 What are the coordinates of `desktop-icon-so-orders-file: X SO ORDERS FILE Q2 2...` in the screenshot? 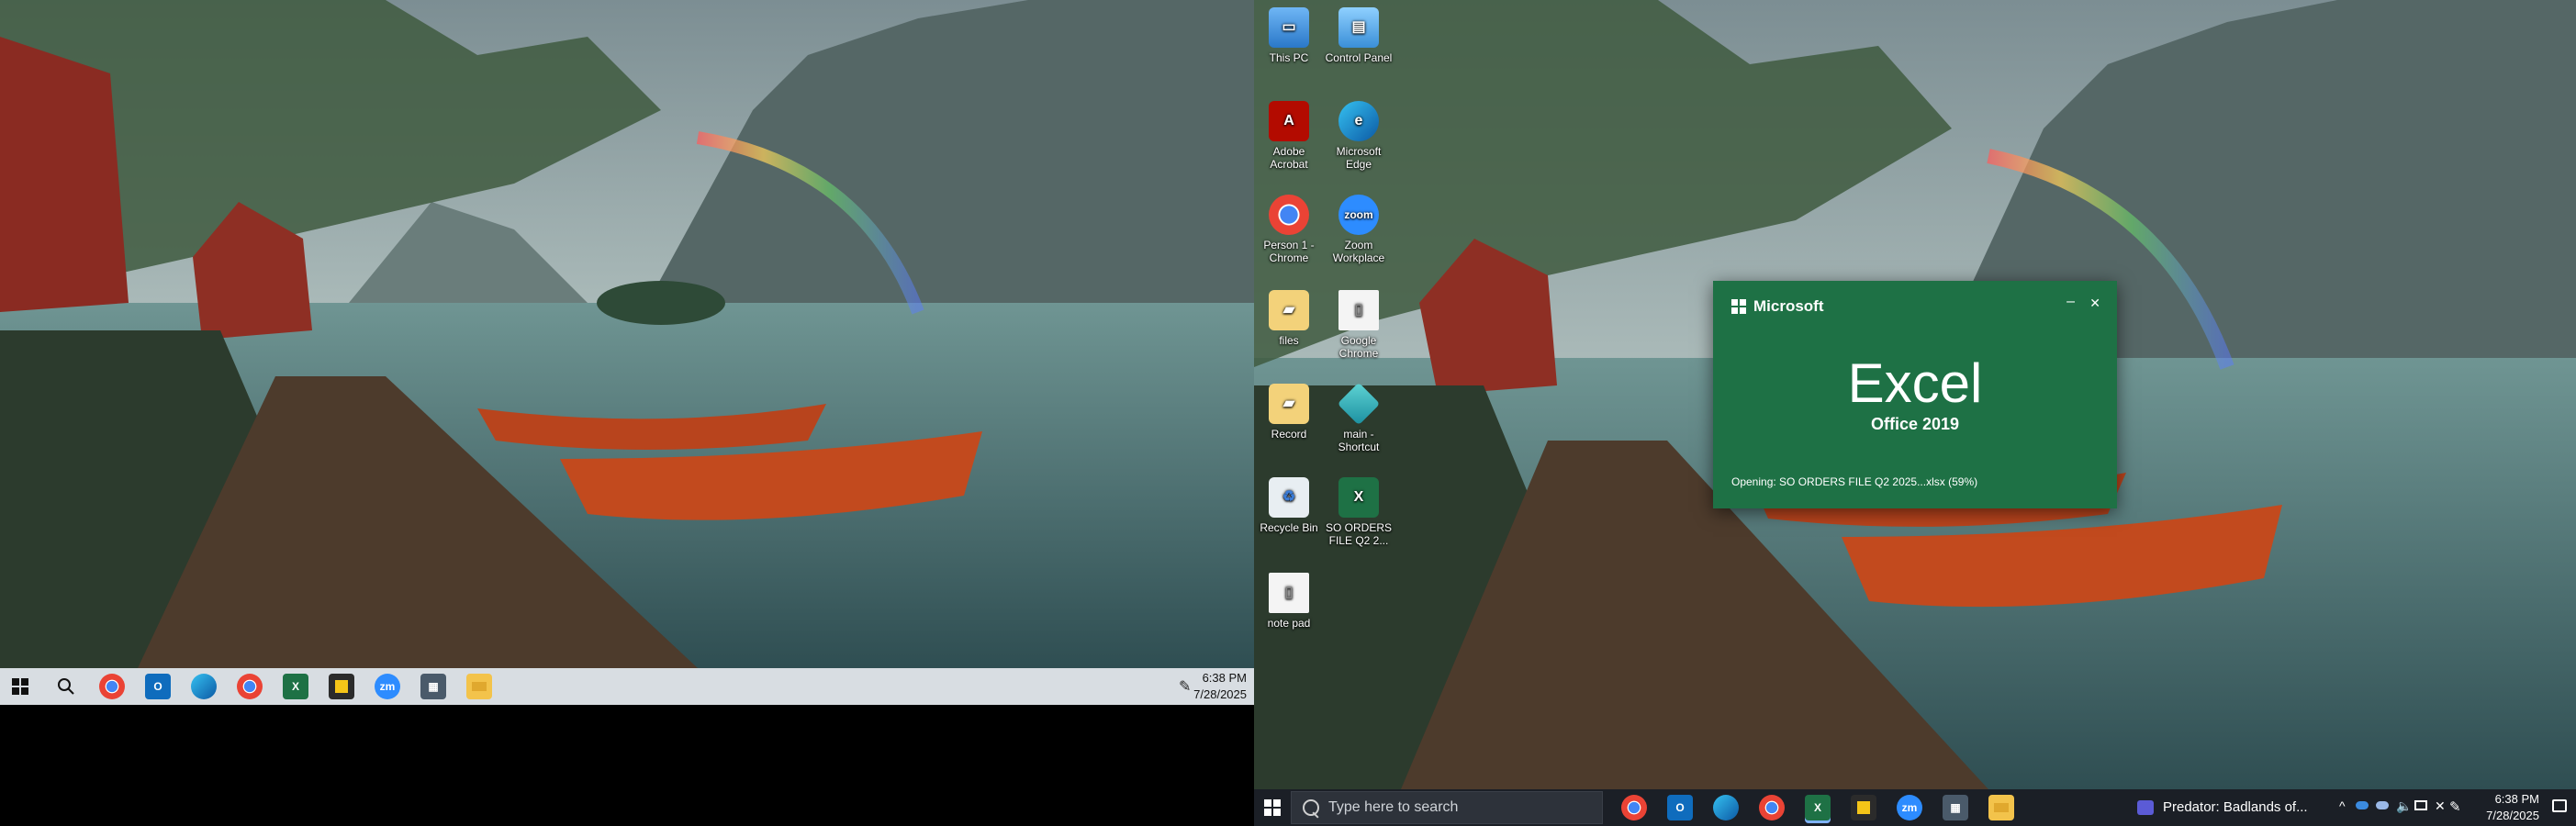 It's located at (1359, 512).